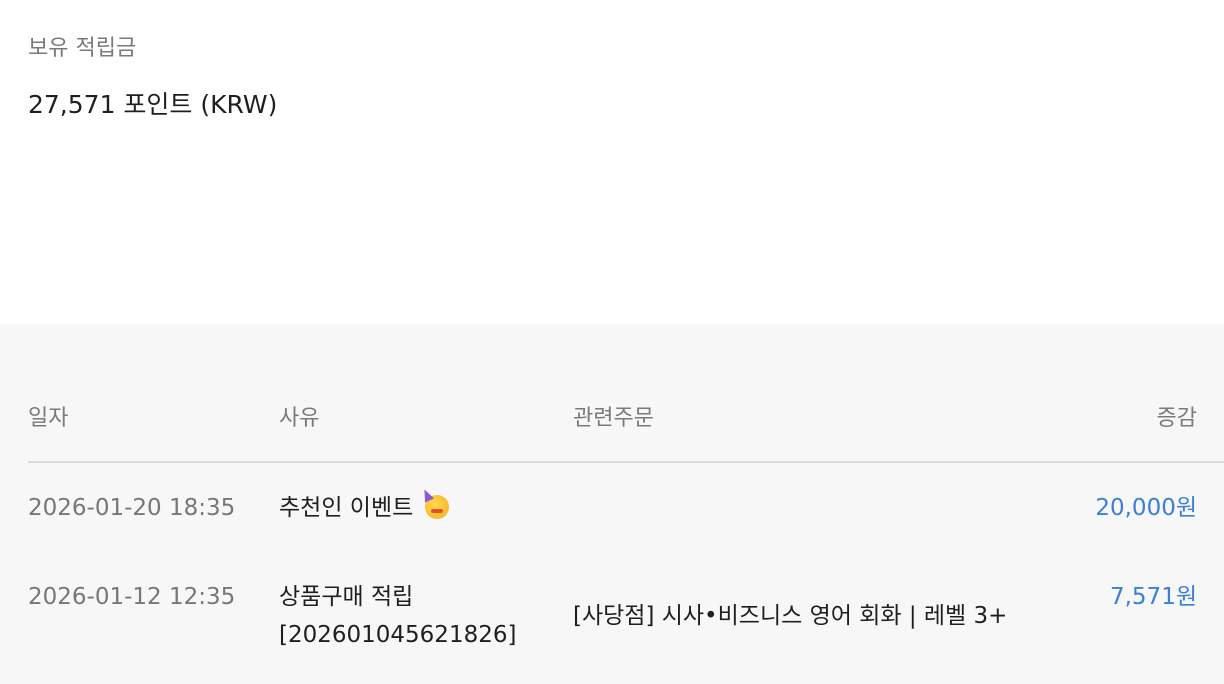 This screenshot has width=1224, height=684. What do you see at coordinates (299, 418) in the screenshot?
I see `column-header-reason: 사유` at bounding box center [299, 418].